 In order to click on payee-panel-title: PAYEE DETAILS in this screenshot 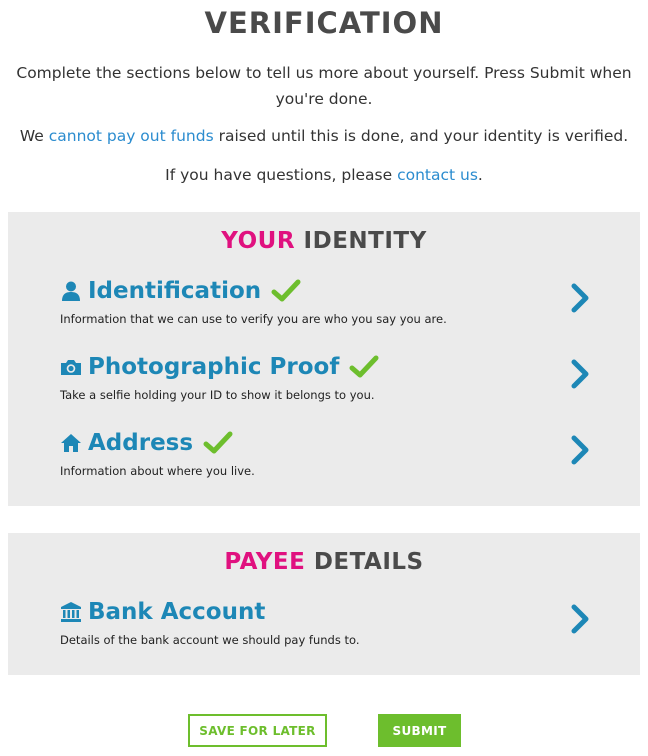, I will do `click(324, 562)`.